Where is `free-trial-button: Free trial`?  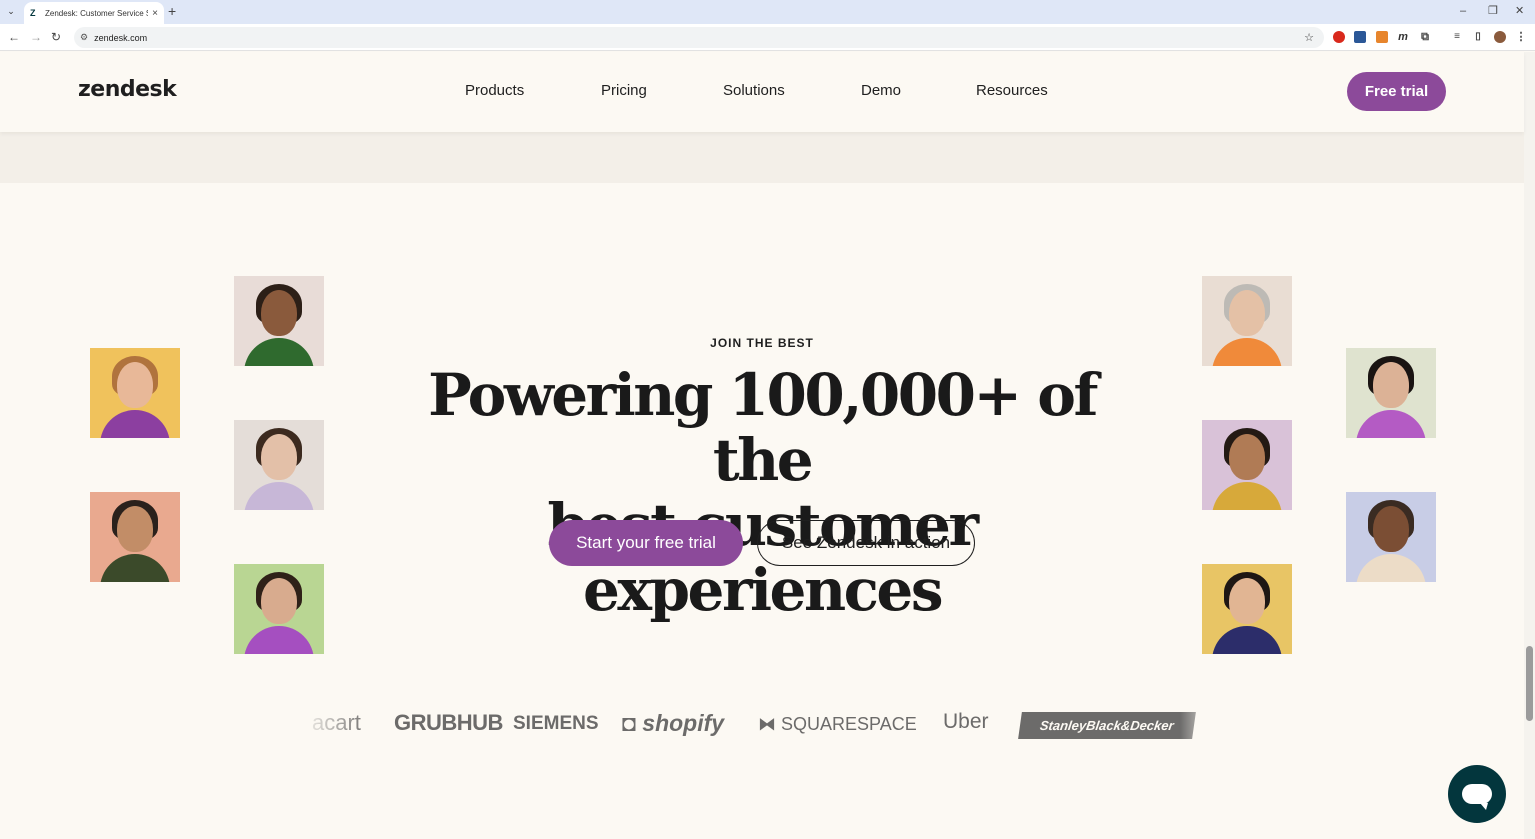
free-trial-button: Free trial is located at coordinates (1396, 91).